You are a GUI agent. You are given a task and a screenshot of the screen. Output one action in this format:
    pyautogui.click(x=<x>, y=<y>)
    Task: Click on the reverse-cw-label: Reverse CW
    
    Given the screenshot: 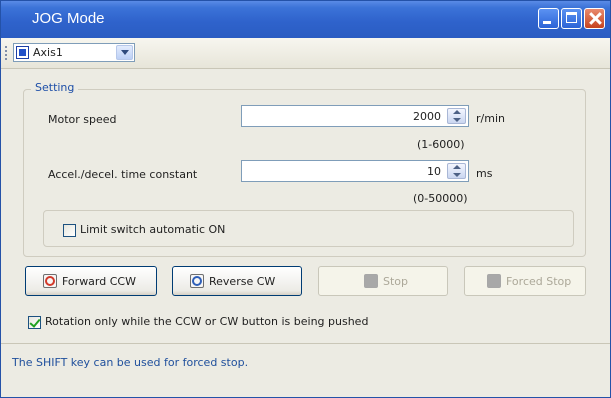 What is the action you would take?
    pyautogui.click(x=242, y=281)
    